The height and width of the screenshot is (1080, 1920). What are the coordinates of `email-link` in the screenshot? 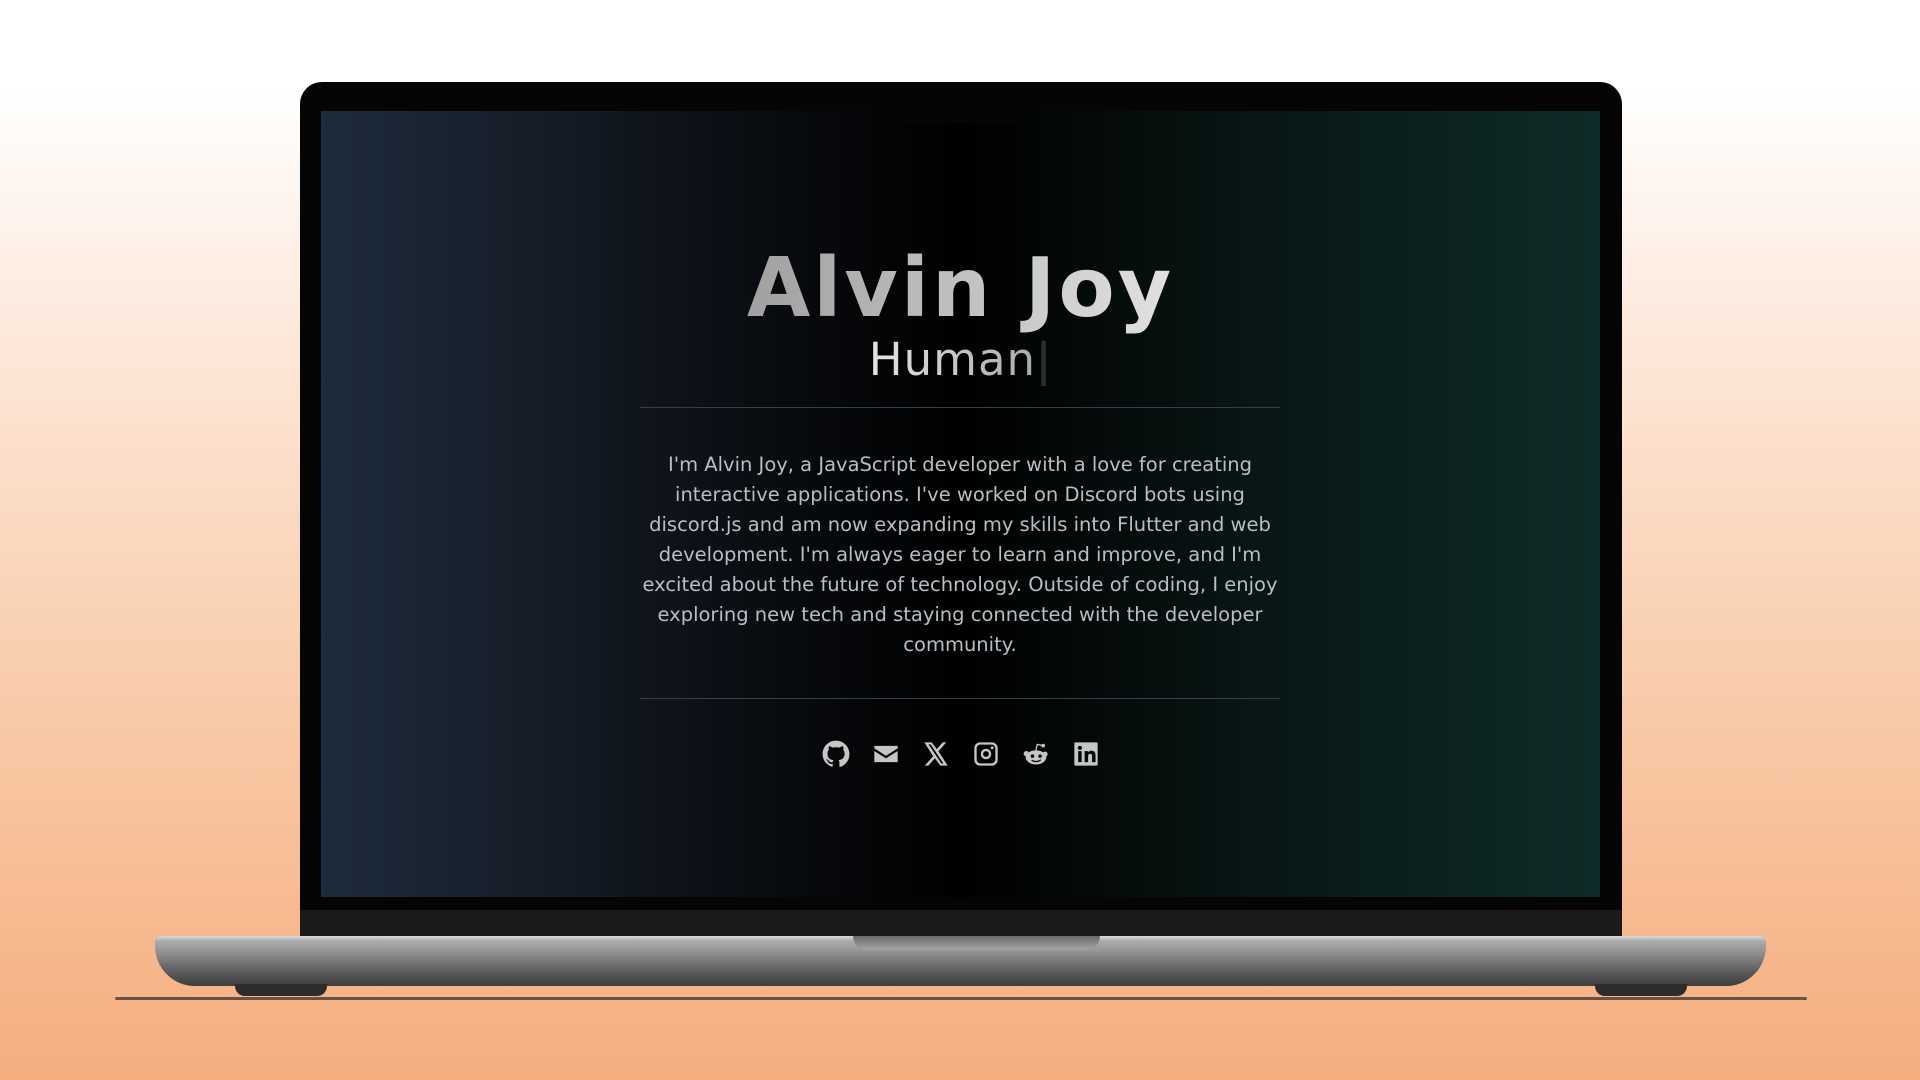 It's located at (886, 756).